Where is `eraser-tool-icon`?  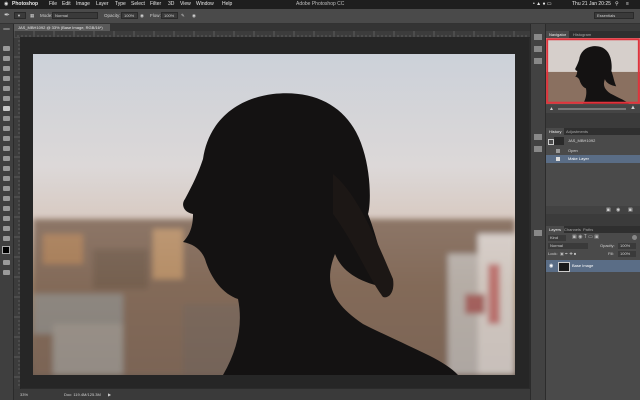
eraser-tool-icon is located at coordinates (6, 148).